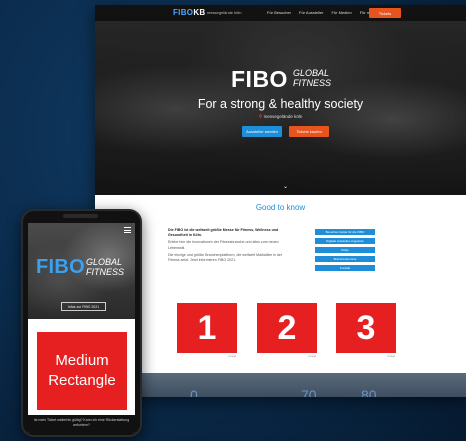 This screenshot has width=466, height=441. What do you see at coordinates (82, 360) in the screenshot?
I see `ad-label-line1: Medium` at bounding box center [82, 360].